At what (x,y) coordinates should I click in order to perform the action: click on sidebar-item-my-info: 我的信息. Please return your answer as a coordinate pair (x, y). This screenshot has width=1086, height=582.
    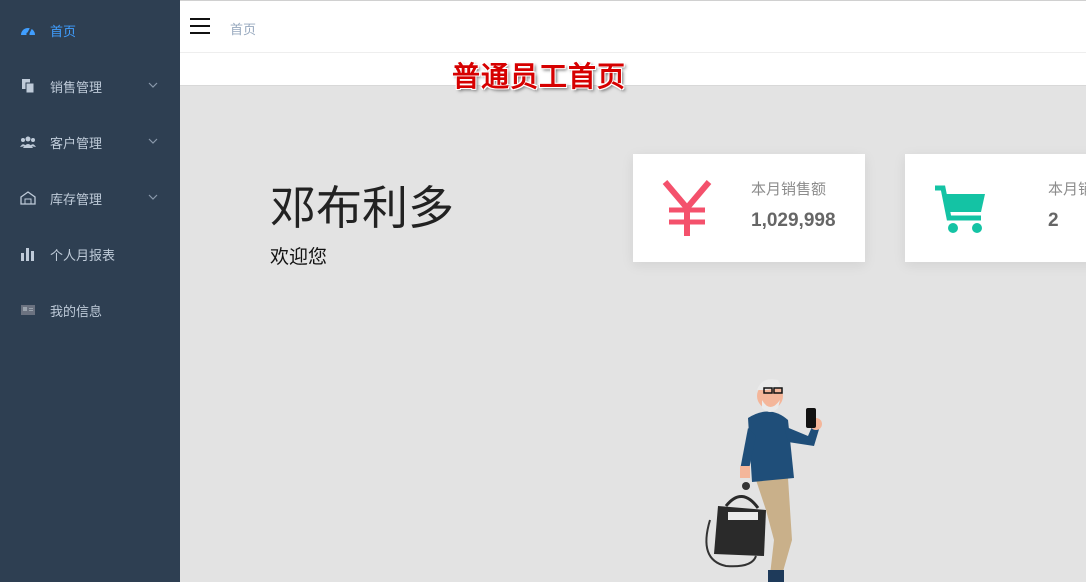
    Looking at the image, I should click on (90, 310).